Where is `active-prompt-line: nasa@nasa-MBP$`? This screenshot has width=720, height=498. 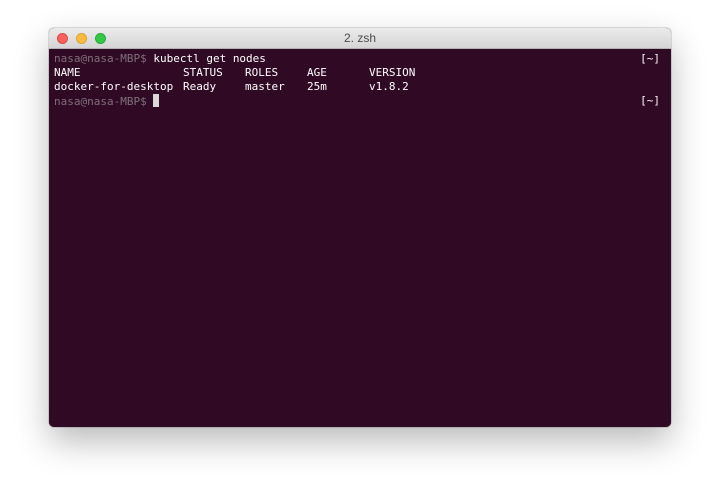 active-prompt-line: nasa@nasa-MBP$ is located at coordinates (106, 101).